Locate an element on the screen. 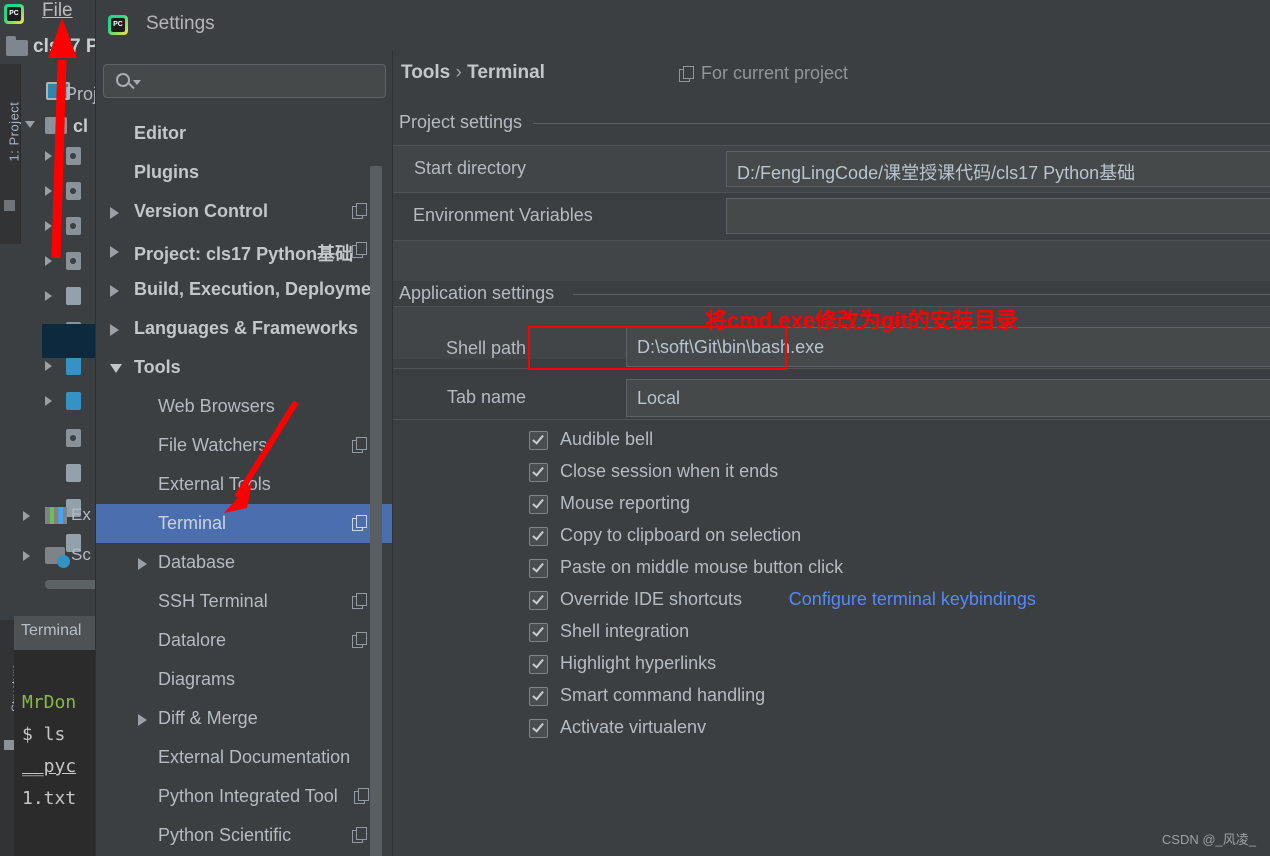 This screenshot has width=1270, height=856. tool-window-strip-left: 1: Project is located at coordinates (11, 154).